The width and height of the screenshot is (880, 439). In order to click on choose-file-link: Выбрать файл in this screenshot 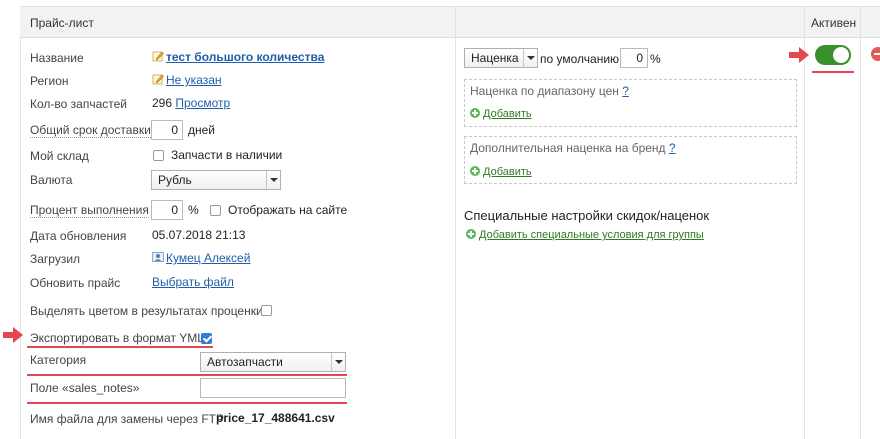, I will do `click(193, 282)`.